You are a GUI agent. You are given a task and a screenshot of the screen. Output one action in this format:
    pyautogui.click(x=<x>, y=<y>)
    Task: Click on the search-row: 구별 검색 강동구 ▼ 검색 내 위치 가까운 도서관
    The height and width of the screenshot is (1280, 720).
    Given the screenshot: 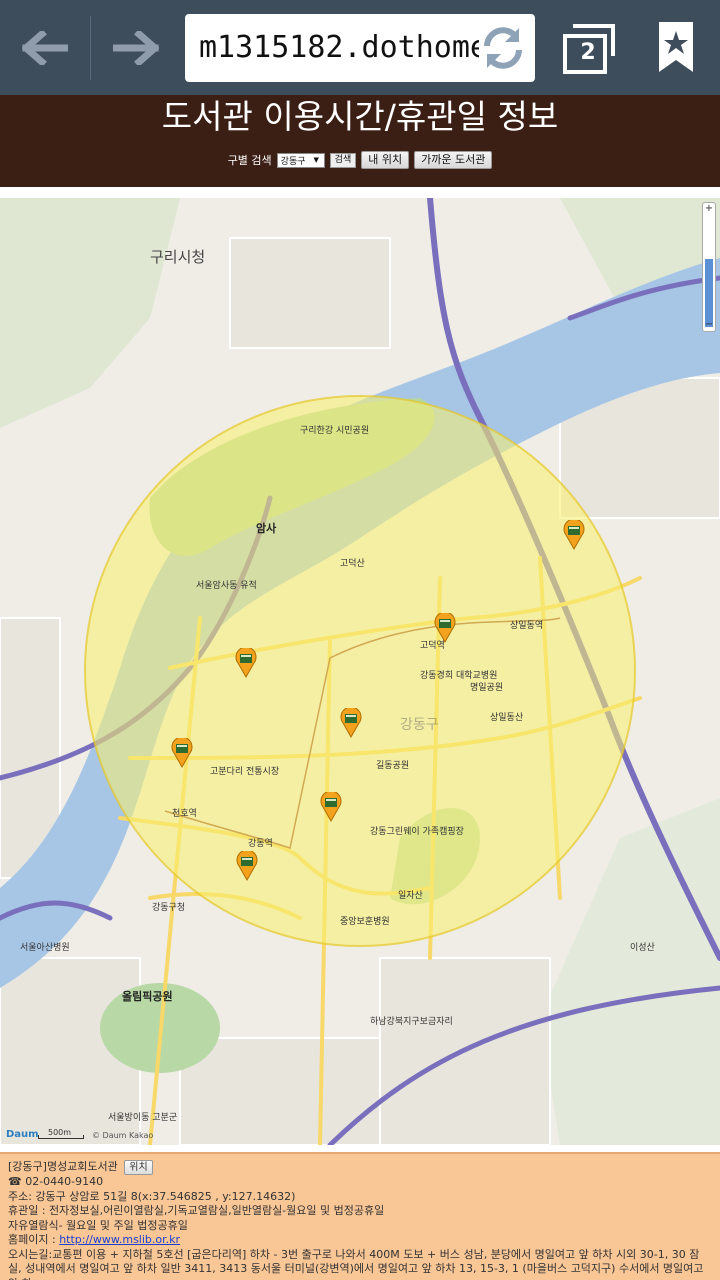 What is the action you would take?
    pyautogui.click(x=360, y=160)
    